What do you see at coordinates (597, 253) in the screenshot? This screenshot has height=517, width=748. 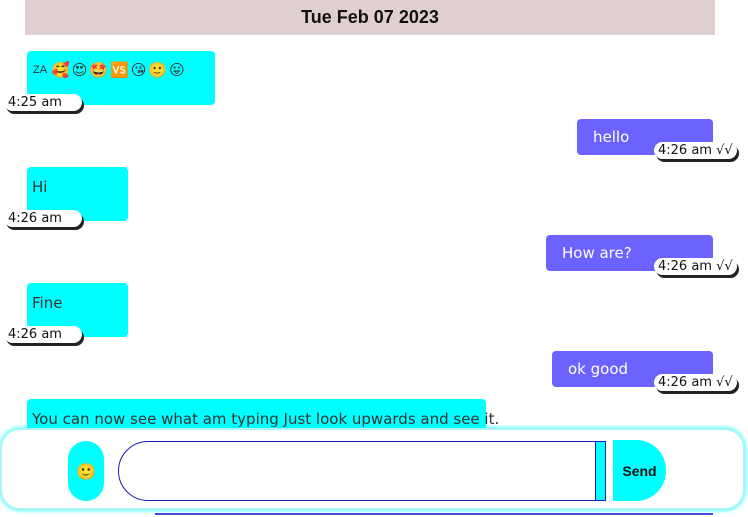 I see `message-text: How are?` at bounding box center [597, 253].